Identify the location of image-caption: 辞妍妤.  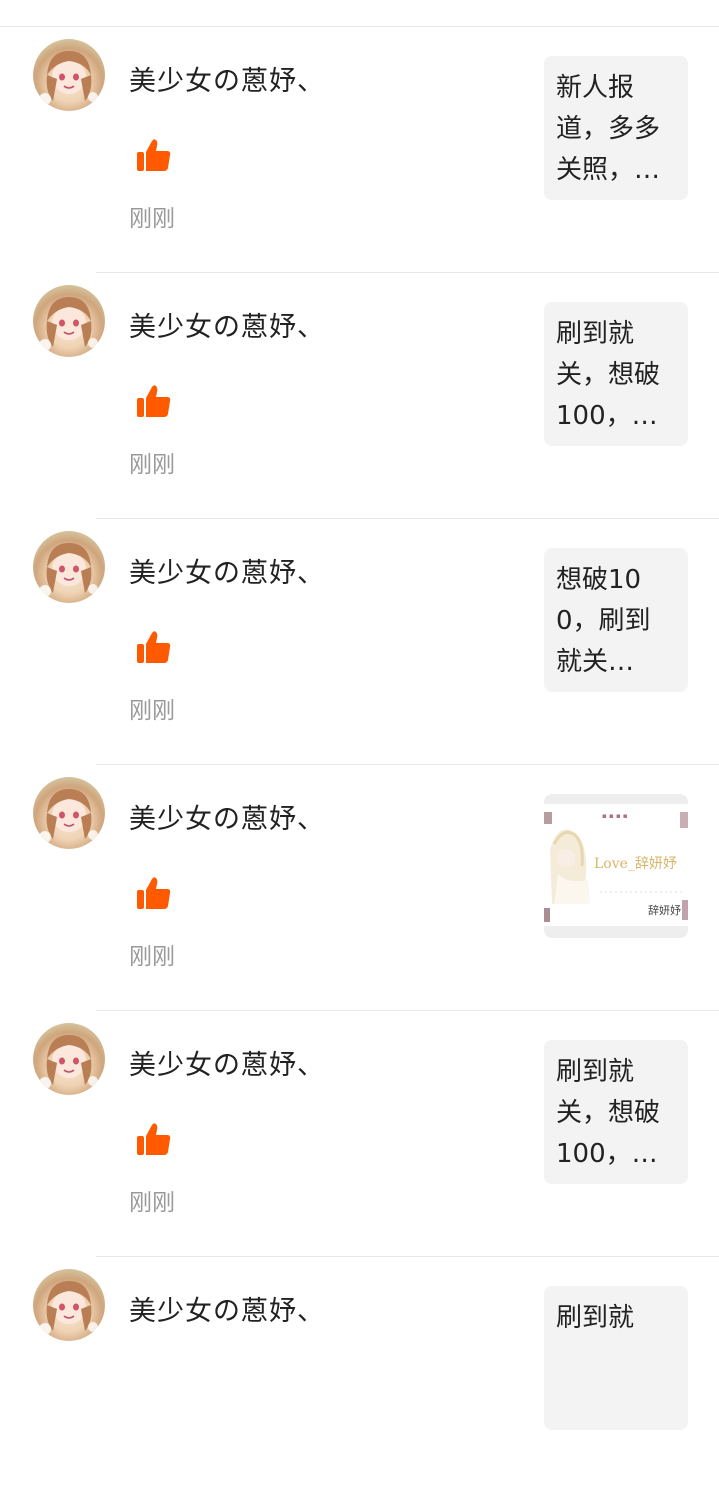
(664, 910).